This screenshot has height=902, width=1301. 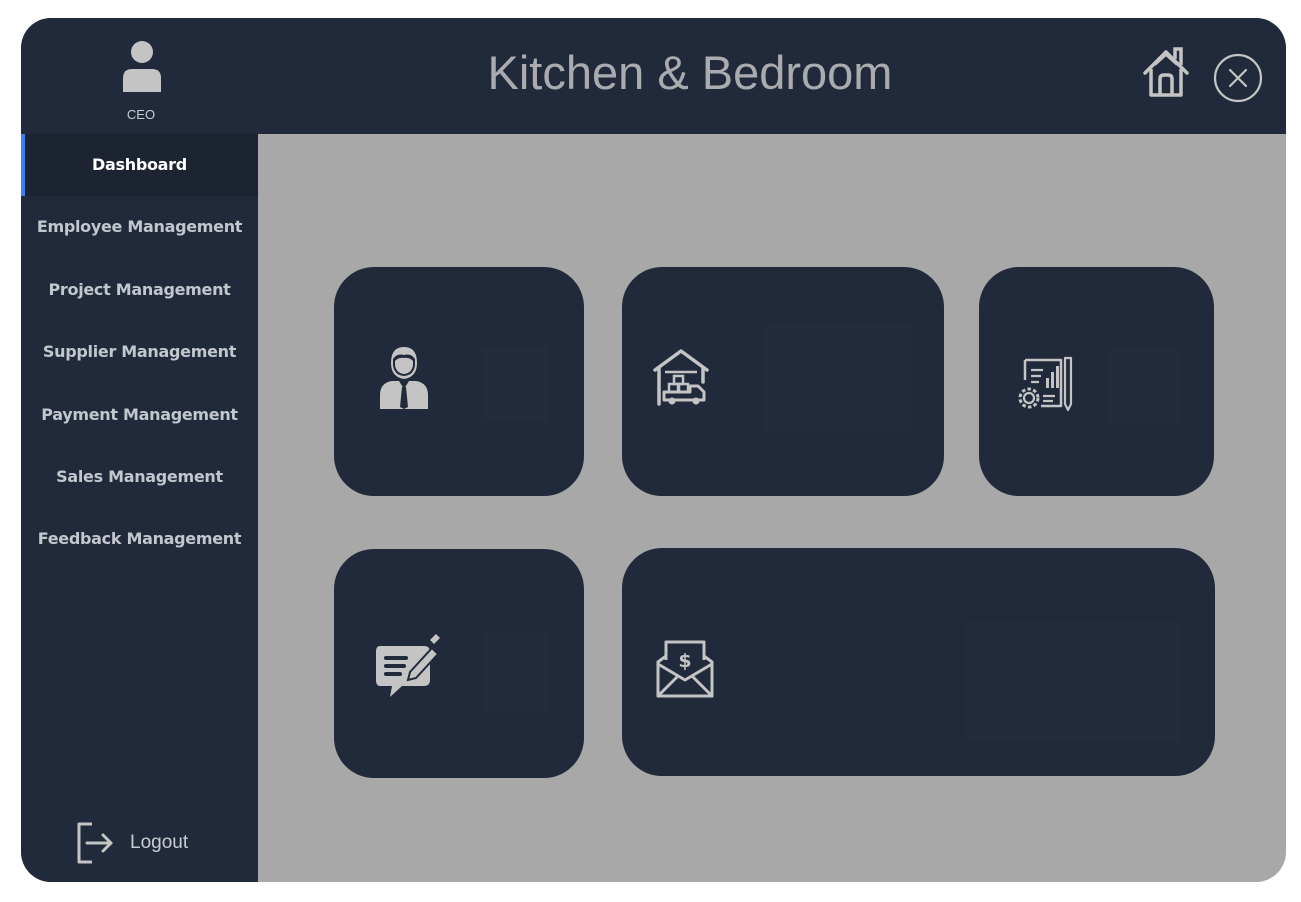 What do you see at coordinates (142, 66) in the screenshot?
I see `user-icon` at bounding box center [142, 66].